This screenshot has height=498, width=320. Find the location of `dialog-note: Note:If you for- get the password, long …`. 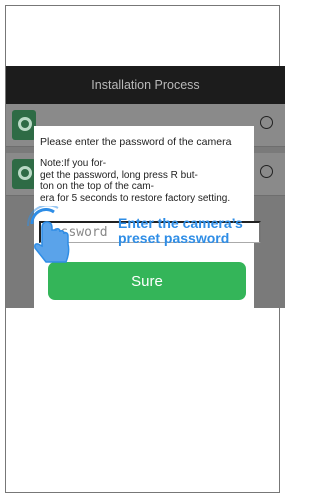

dialog-note: Note:If you for- get the password, long … is located at coordinates (135, 181).